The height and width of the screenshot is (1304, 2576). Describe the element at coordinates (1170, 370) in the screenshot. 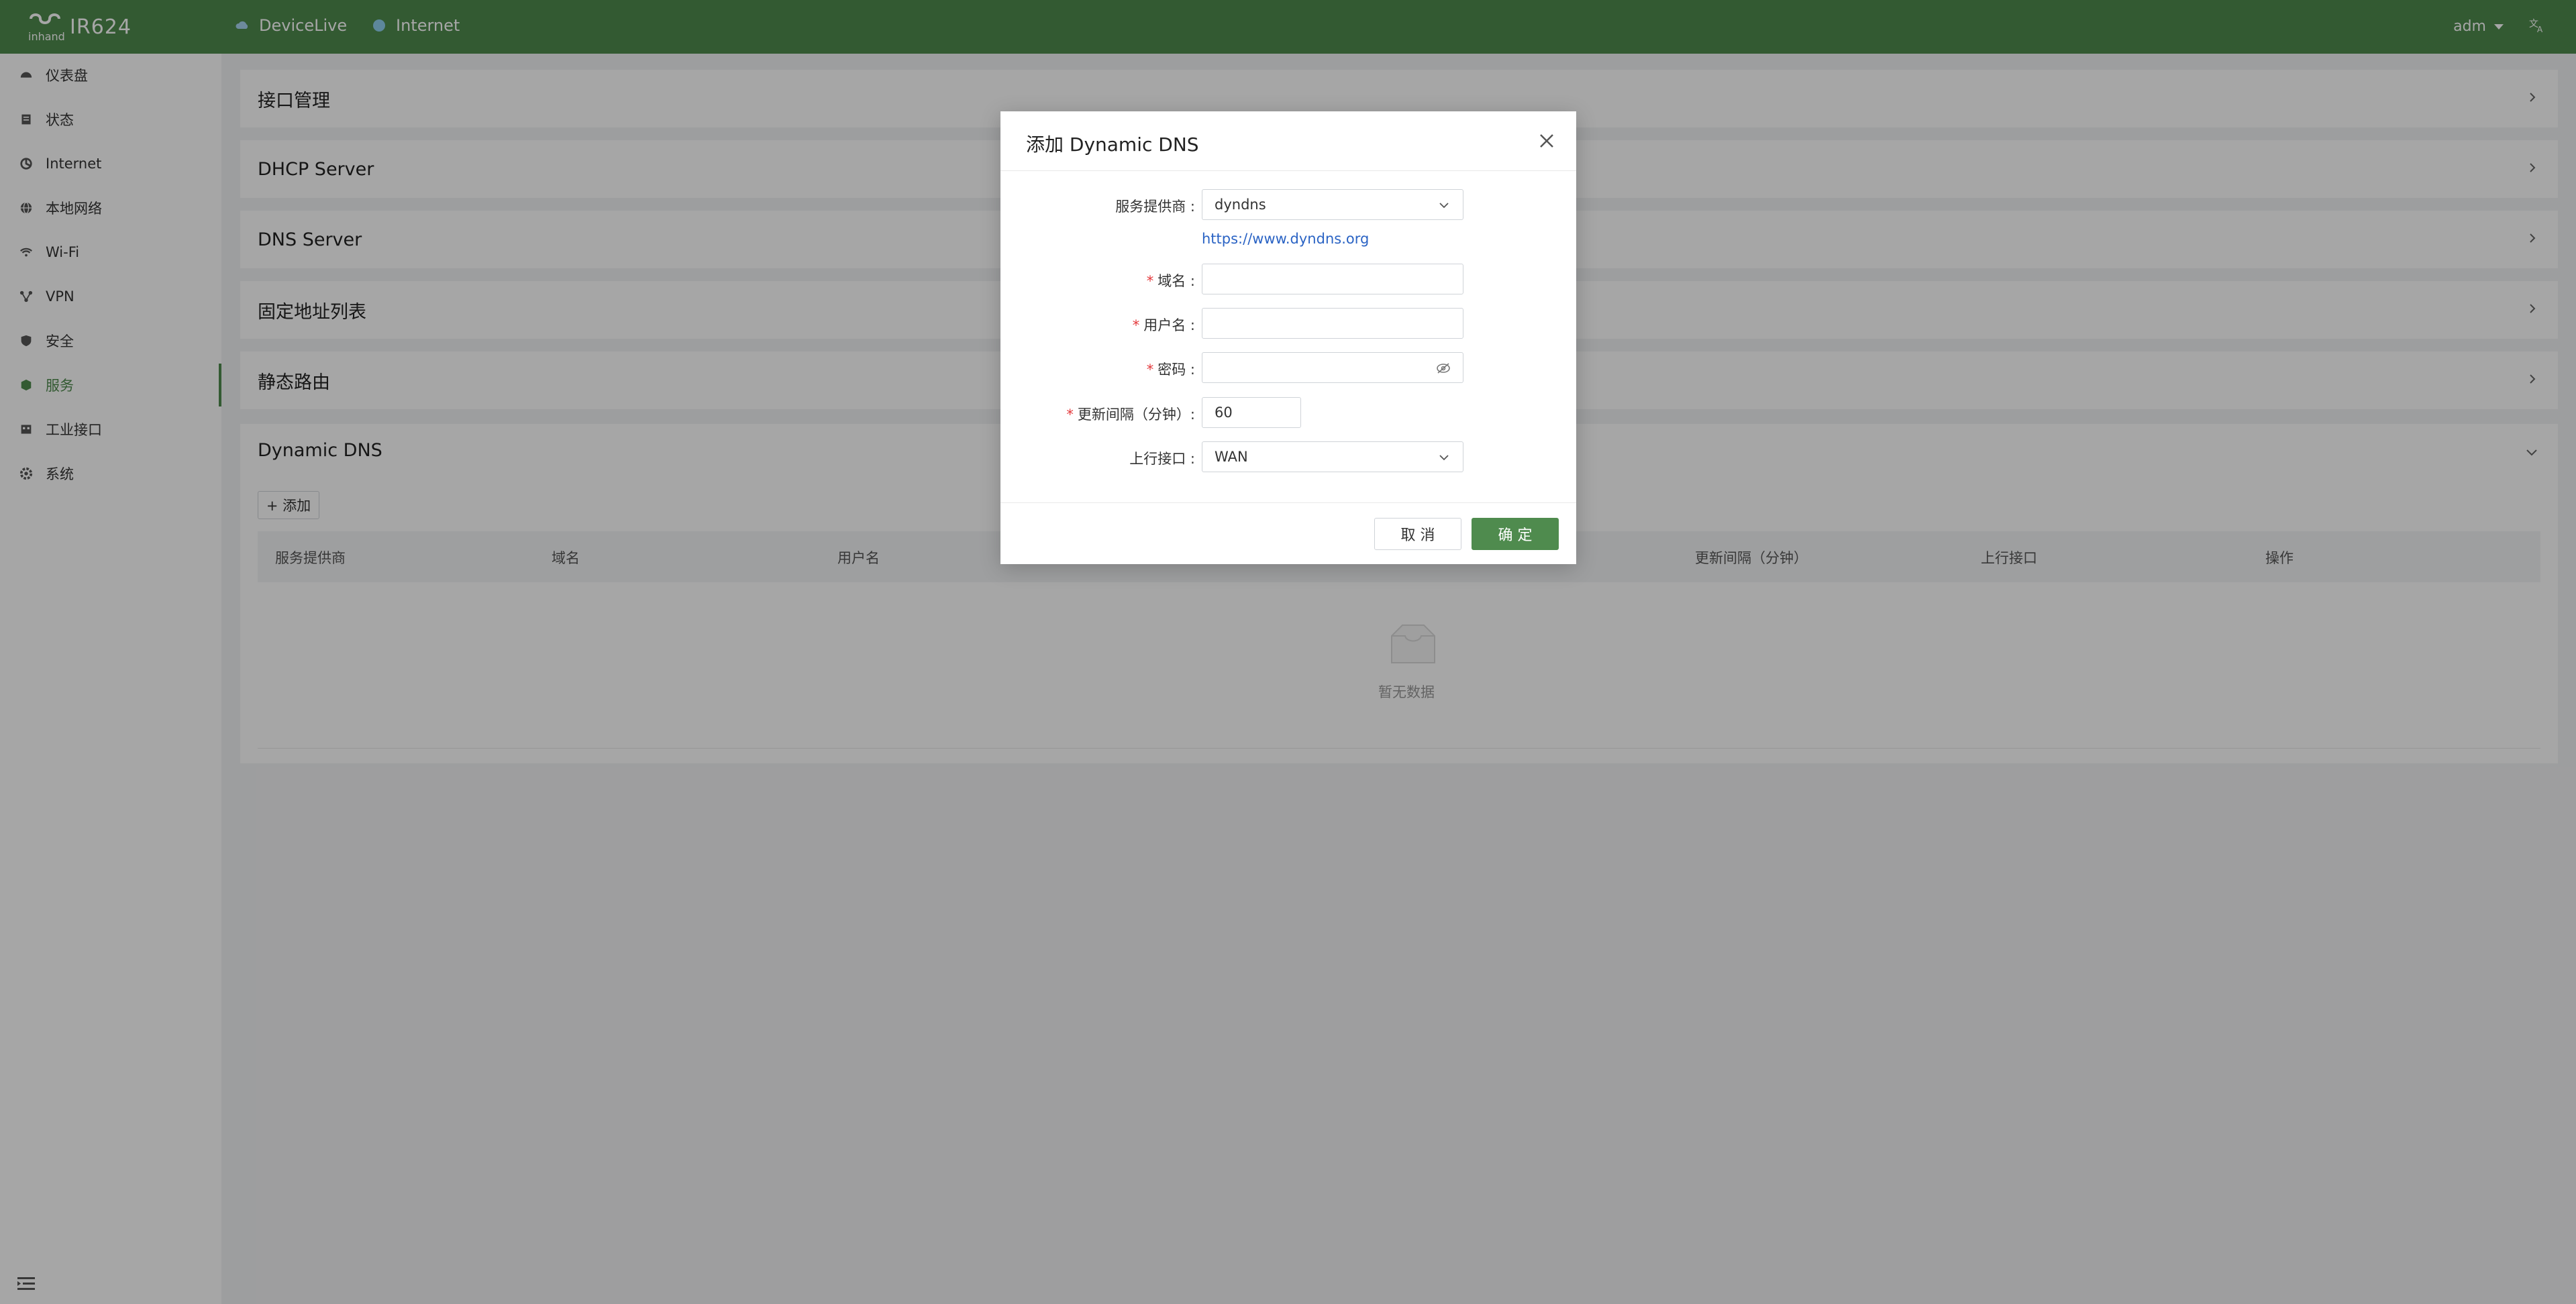

I see `password-label: * 密码 :` at that location.